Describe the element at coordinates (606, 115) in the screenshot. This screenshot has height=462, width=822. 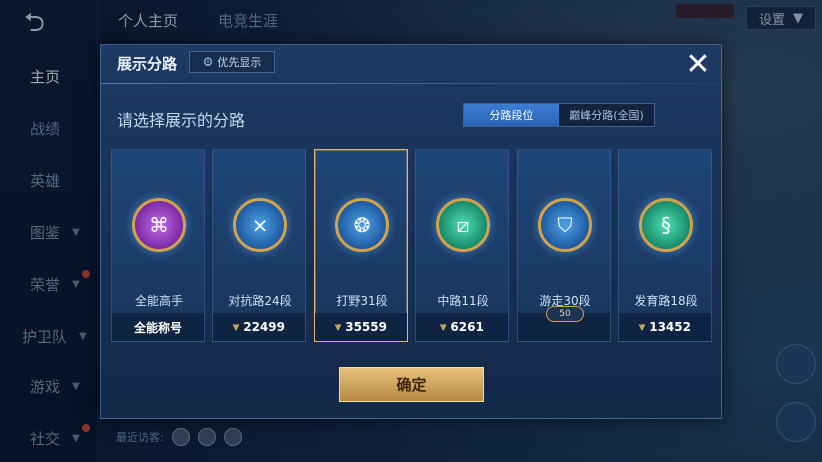
I see `tab-peak-lane: 巅峰分路(全国)` at that location.